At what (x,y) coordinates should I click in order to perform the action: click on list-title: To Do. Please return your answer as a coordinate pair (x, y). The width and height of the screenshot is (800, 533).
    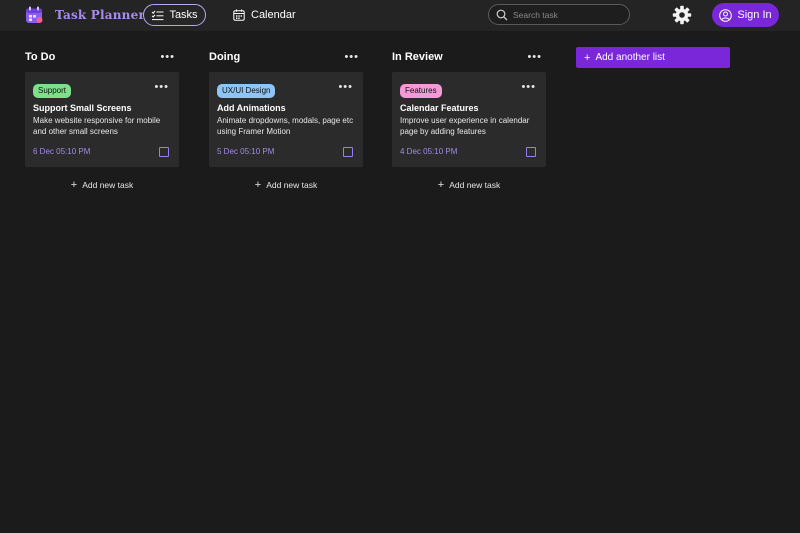
    Looking at the image, I should click on (40, 57).